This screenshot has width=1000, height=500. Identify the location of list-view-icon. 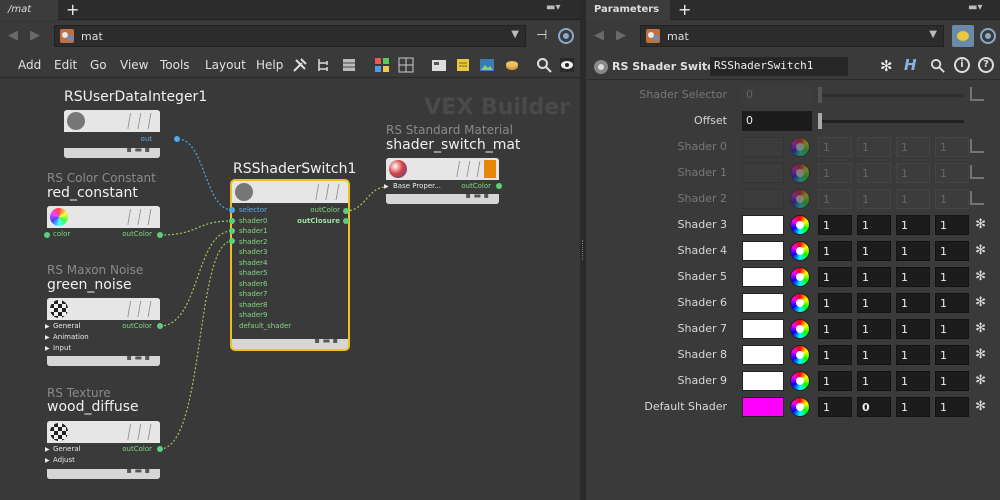
(349, 65).